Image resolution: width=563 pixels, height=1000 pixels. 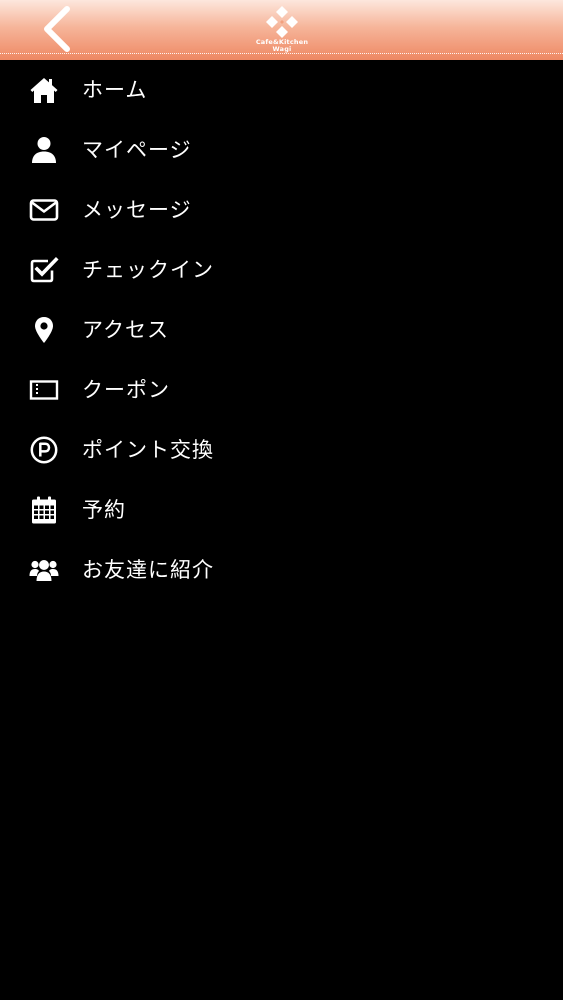 What do you see at coordinates (44, 510) in the screenshot?
I see `calendar-icon` at bounding box center [44, 510].